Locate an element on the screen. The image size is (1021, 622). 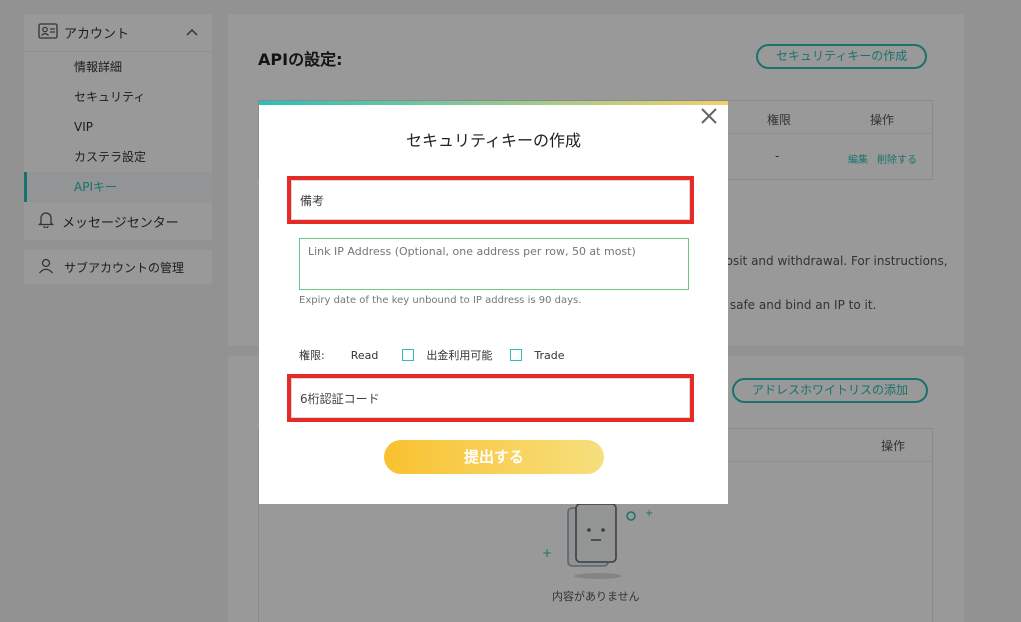
verification-code-input: 6桁認証コード is located at coordinates (490, 398).